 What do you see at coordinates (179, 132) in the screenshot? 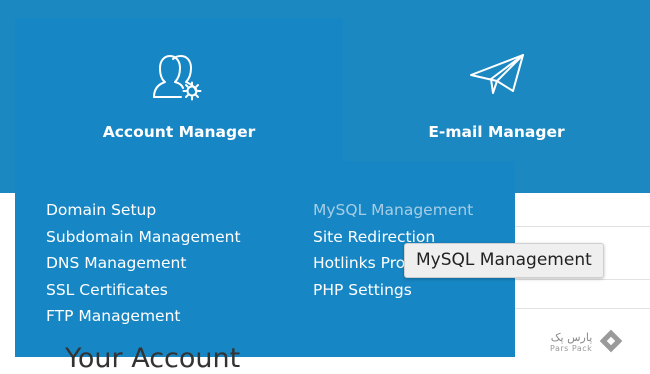
I see `account-manager-label: Account Manager` at bounding box center [179, 132].